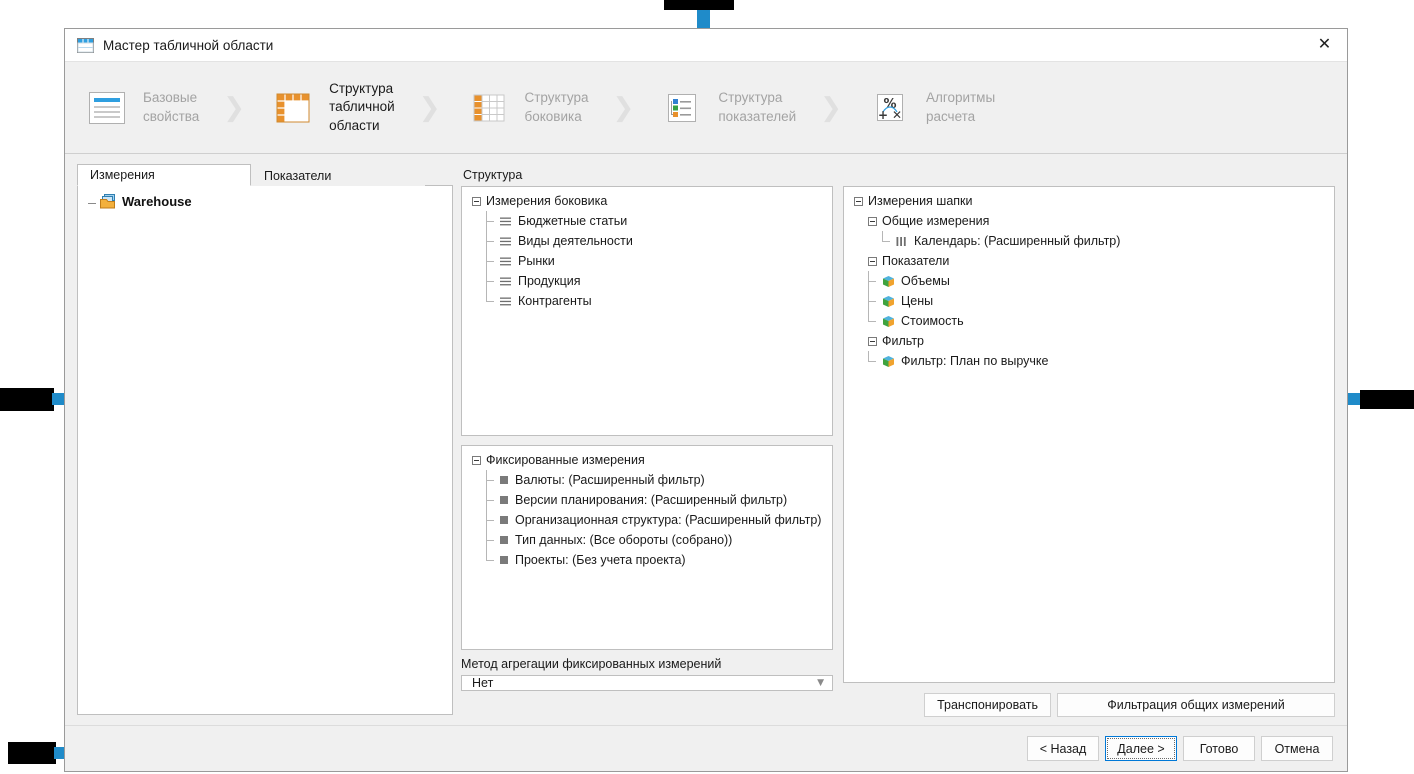 The height and width of the screenshot is (774, 1414). What do you see at coordinates (1141, 748) in the screenshot?
I see `next-button: Далее >` at bounding box center [1141, 748].